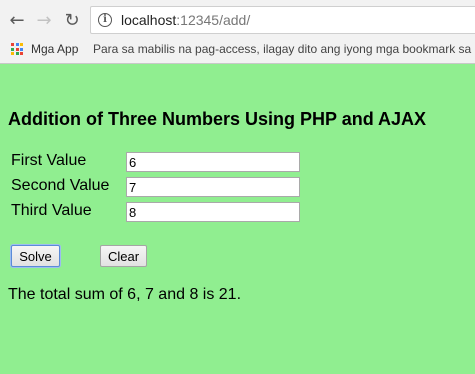 The width and height of the screenshot is (475, 374). What do you see at coordinates (105, 20) in the screenshot?
I see `info-icon: i` at bounding box center [105, 20].